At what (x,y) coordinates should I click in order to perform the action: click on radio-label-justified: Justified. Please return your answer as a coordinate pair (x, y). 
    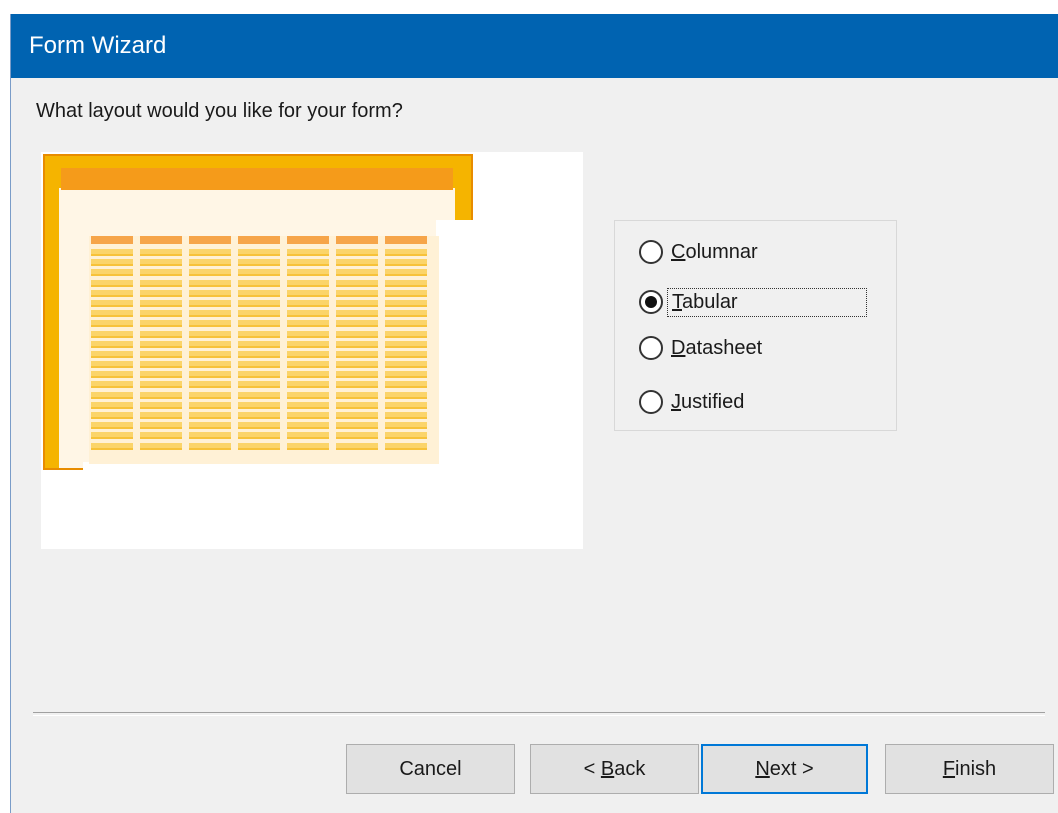
    Looking at the image, I should click on (707, 402).